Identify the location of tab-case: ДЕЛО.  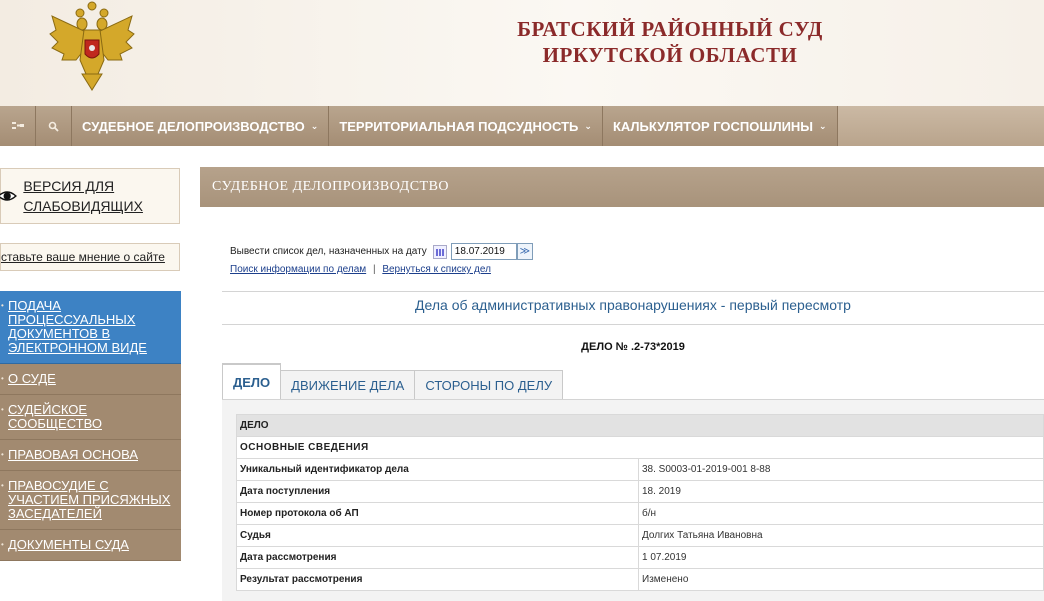
(252, 381).